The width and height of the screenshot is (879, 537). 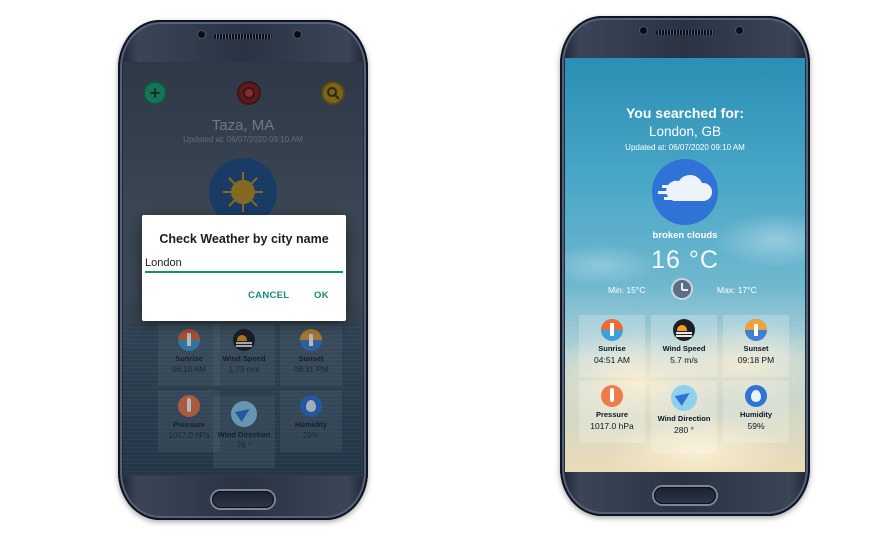 What do you see at coordinates (685, 235) in the screenshot?
I see `weather-description: broken clouds` at bounding box center [685, 235].